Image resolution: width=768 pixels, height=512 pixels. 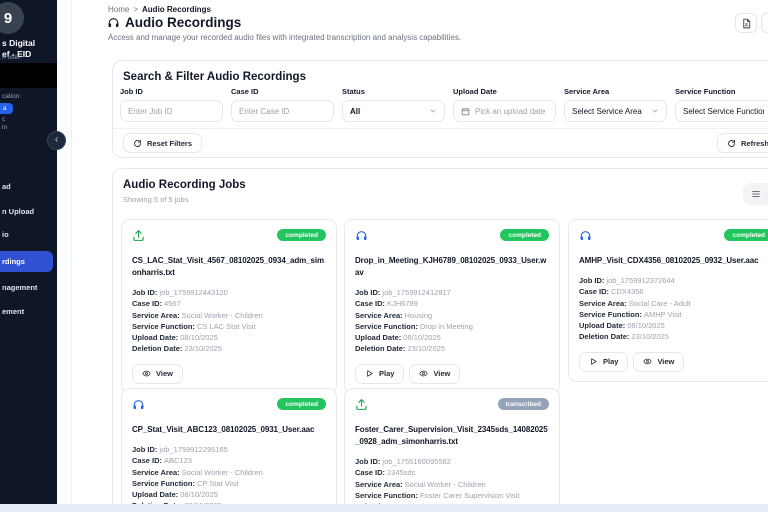 I want to click on field-case-id: Case ID: 4567, so click(x=156, y=304).